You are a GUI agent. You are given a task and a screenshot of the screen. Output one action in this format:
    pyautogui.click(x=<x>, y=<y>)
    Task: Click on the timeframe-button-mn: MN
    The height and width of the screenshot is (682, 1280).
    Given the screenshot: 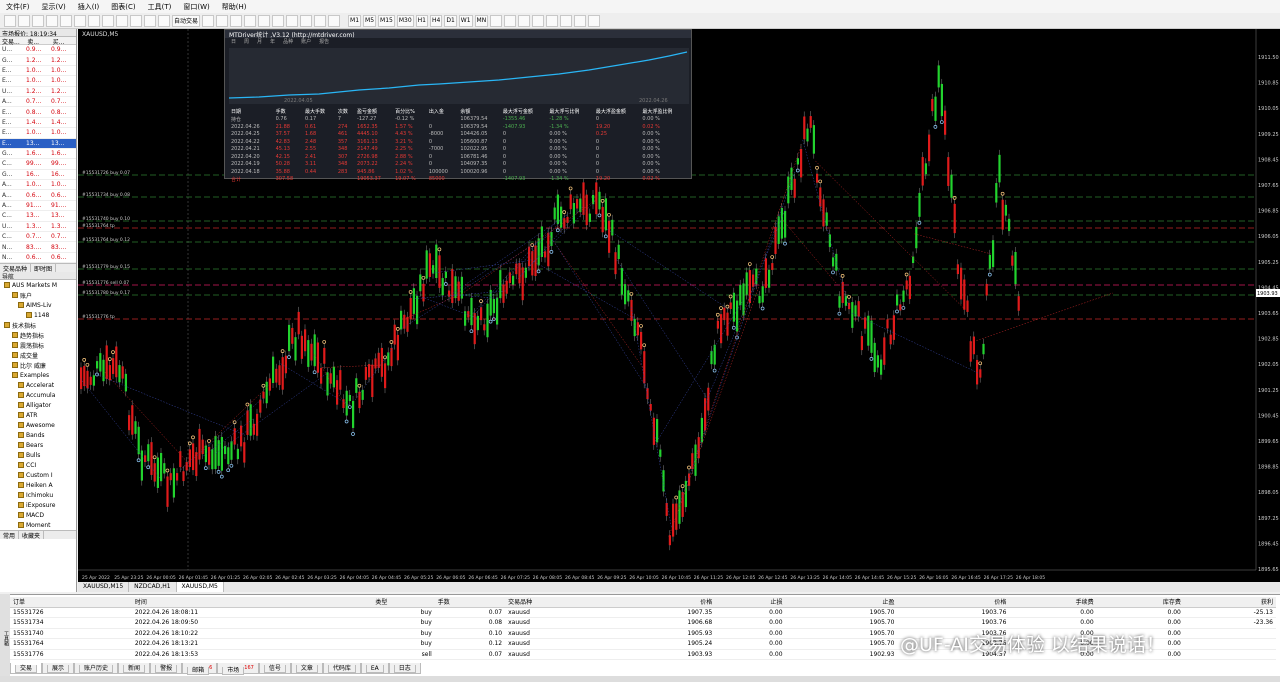 What is the action you would take?
    pyautogui.click(x=481, y=20)
    